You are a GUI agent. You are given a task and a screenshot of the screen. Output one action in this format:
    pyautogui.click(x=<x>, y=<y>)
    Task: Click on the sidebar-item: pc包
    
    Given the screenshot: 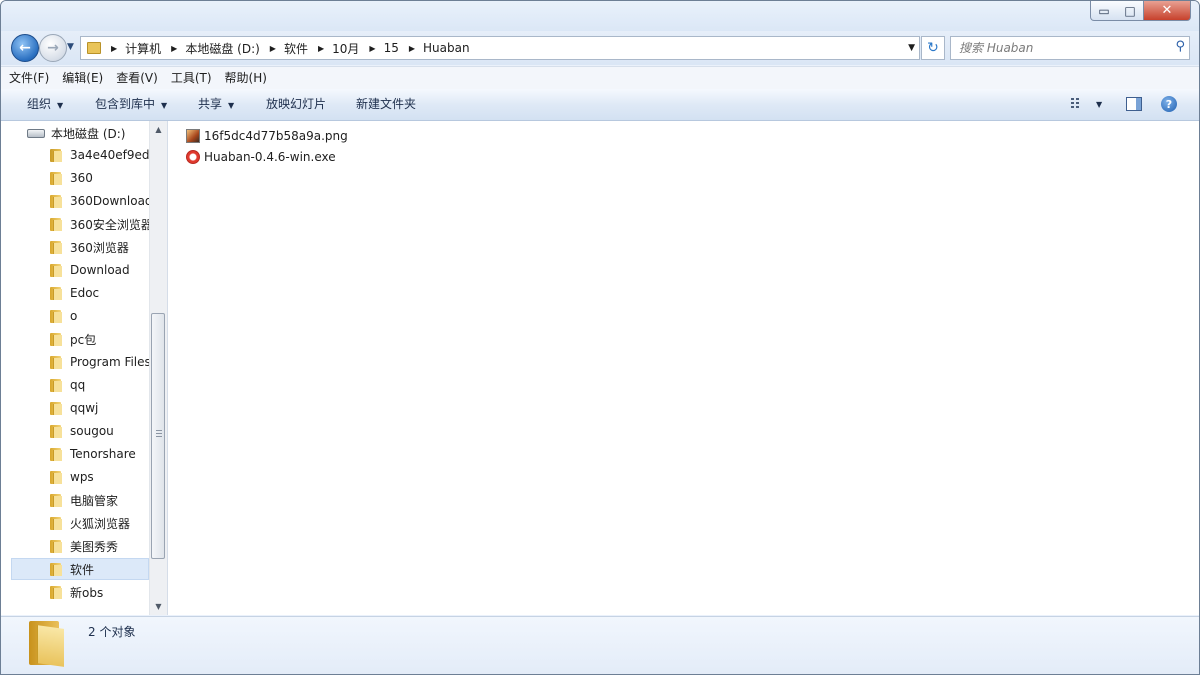 What is the action you would take?
    pyautogui.click(x=99, y=339)
    